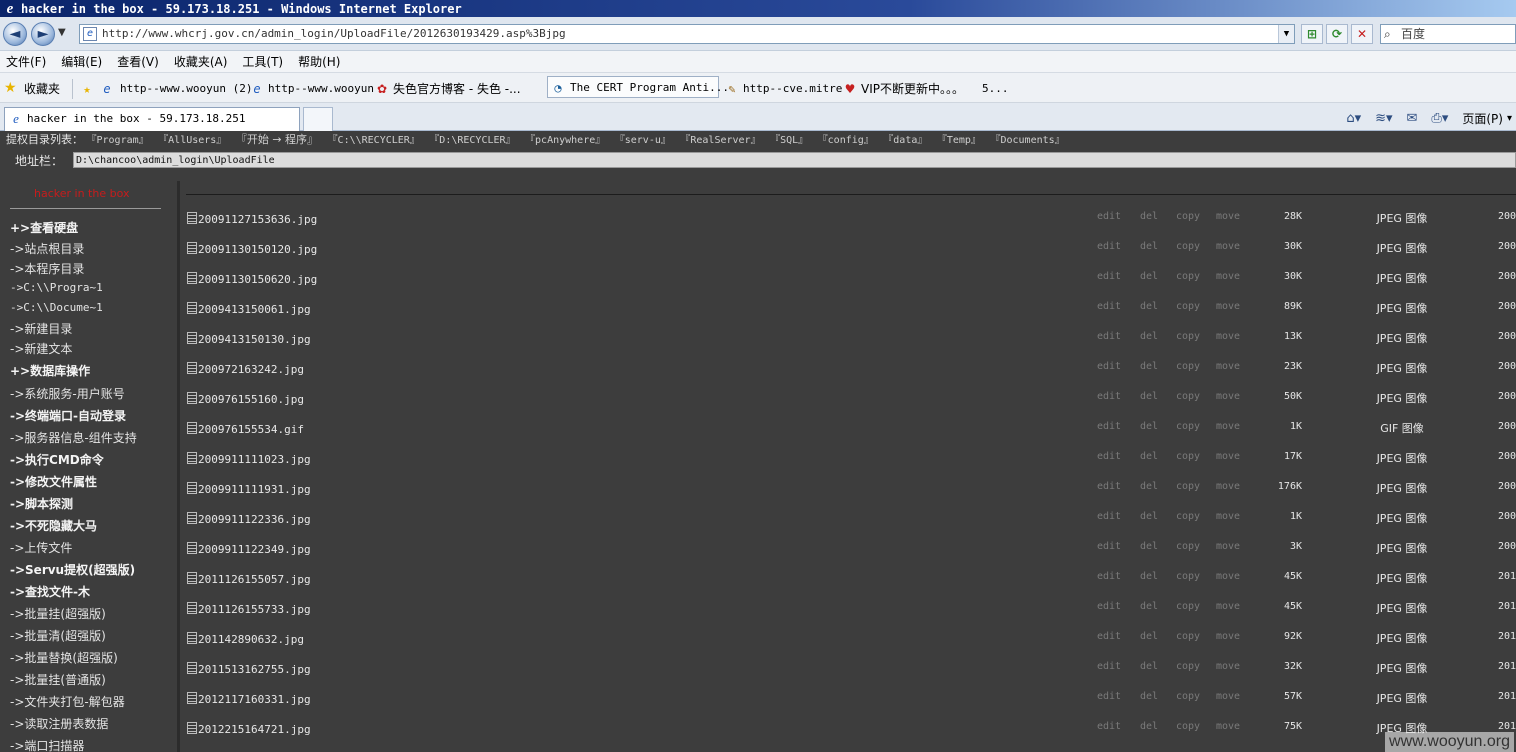 Image resolution: width=1516 pixels, height=752 pixels. Describe the element at coordinates (73, 437) in the screenshot. I see `sidebar-item-server-info: ->服务器信息-组件支持` at that location.